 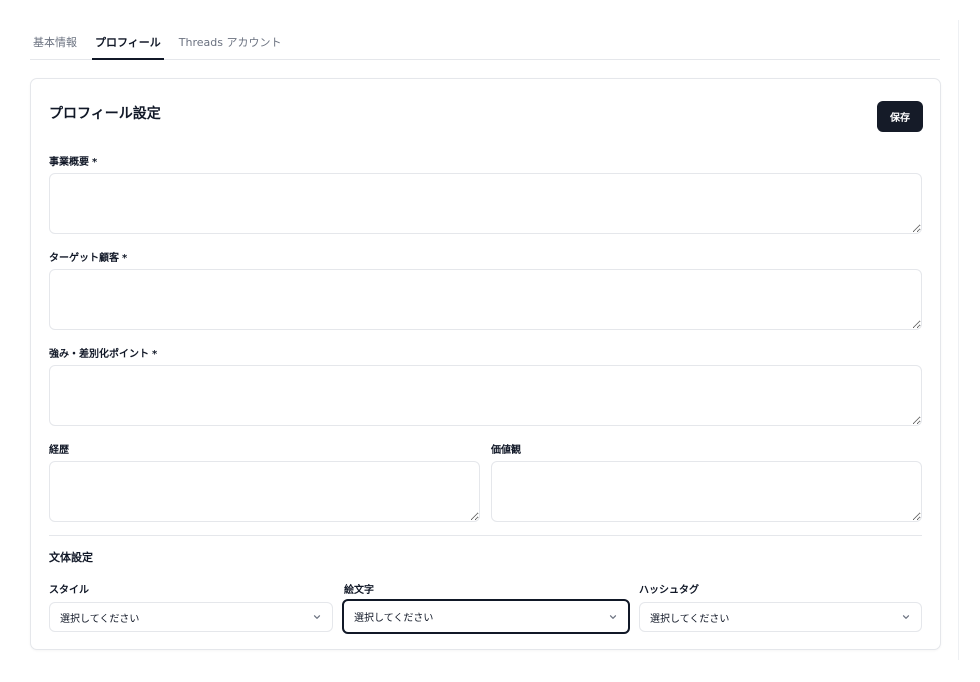 I want to click on emoji-select-label: 絵文字, so click(x=359, y=590).